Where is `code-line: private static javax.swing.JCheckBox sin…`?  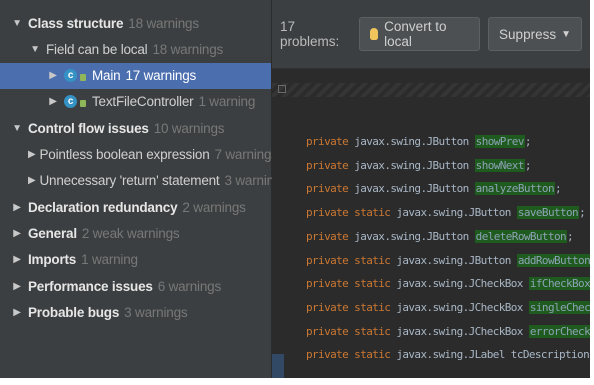
code-line: private static javax.swing.JCheckBox sin… is located at coordinates (448, 308).